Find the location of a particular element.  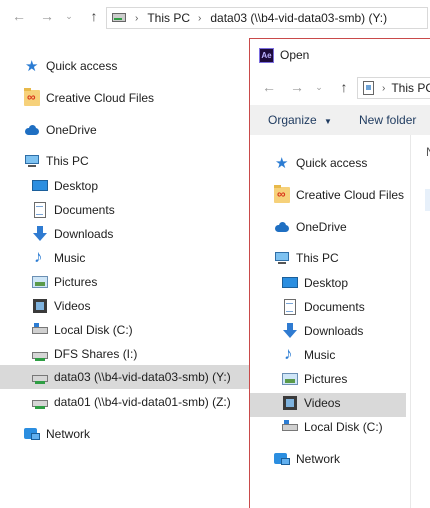

file-list-column-header: N is located at coordinates (428, 152).